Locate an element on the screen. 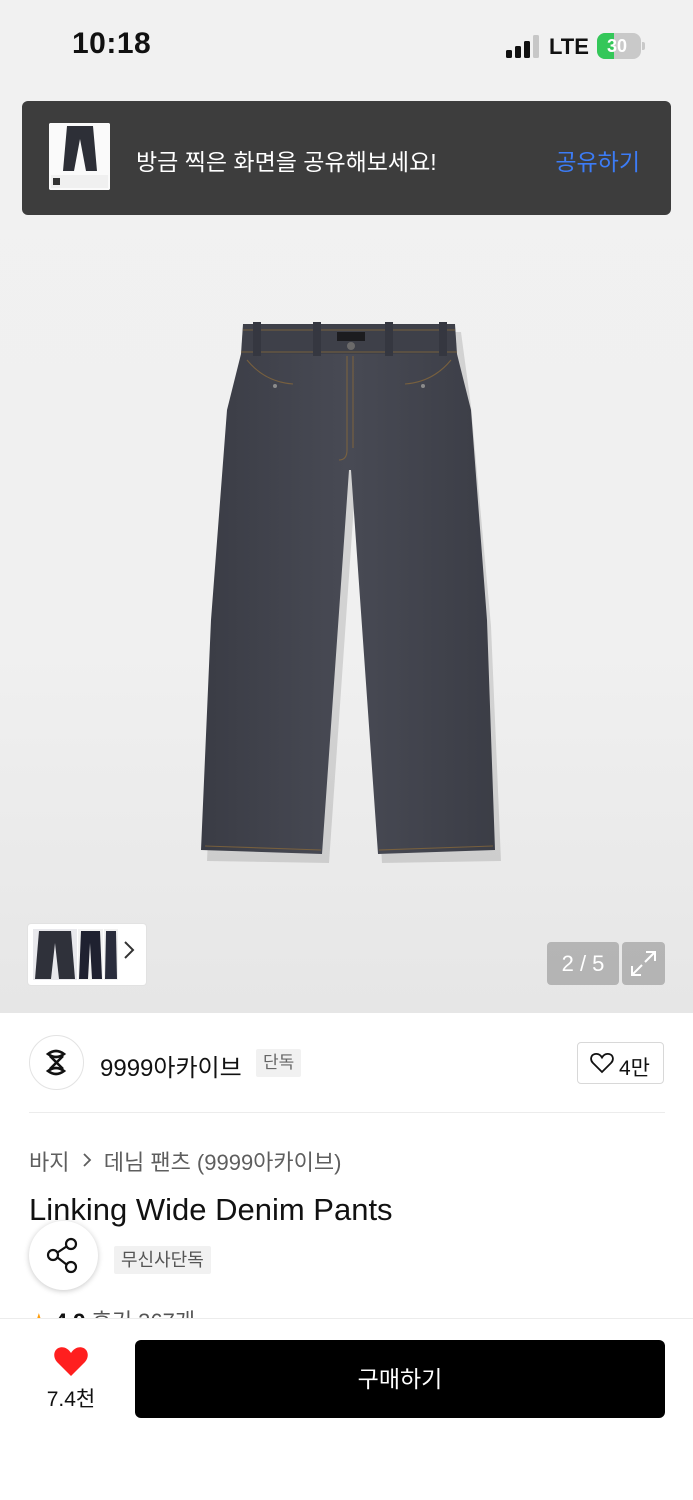 The height and width of the screenshot is (1500, 693). exclusive-badge: 단독 is located at coordinates (279, 1063).